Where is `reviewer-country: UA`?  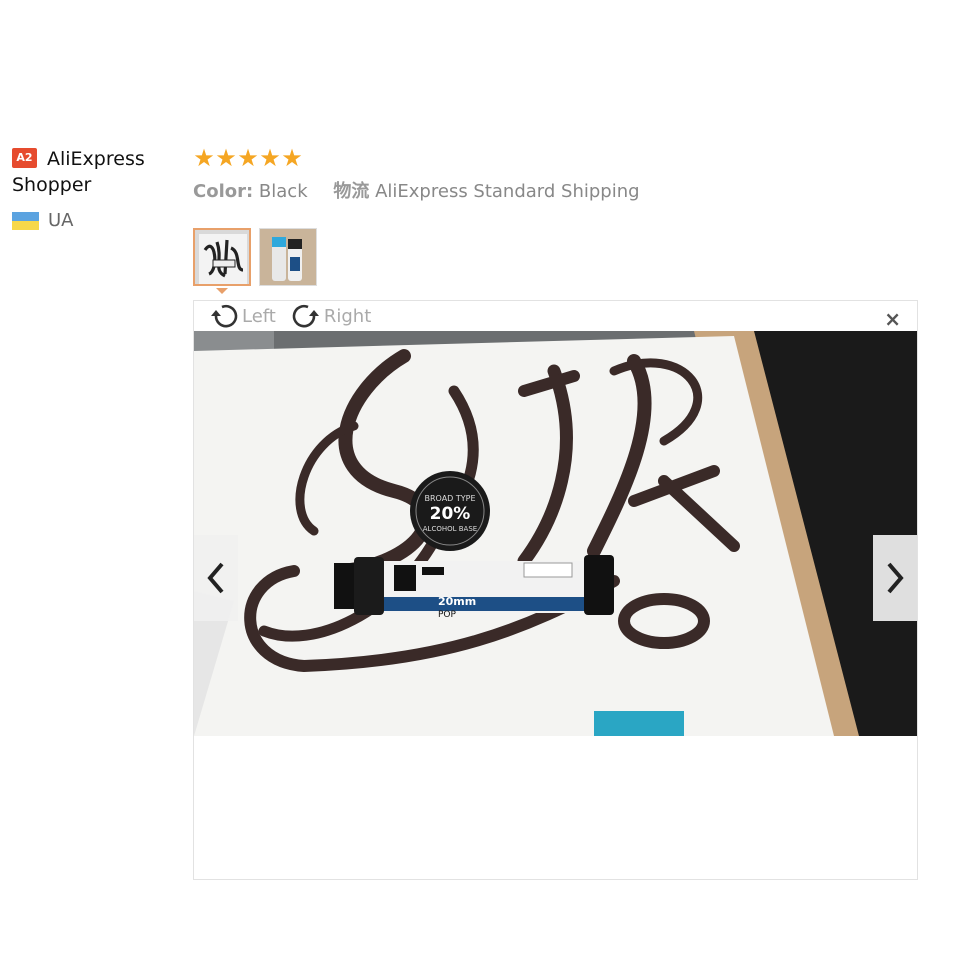 reviewer-country: UA is located at coordinates (97, 220).